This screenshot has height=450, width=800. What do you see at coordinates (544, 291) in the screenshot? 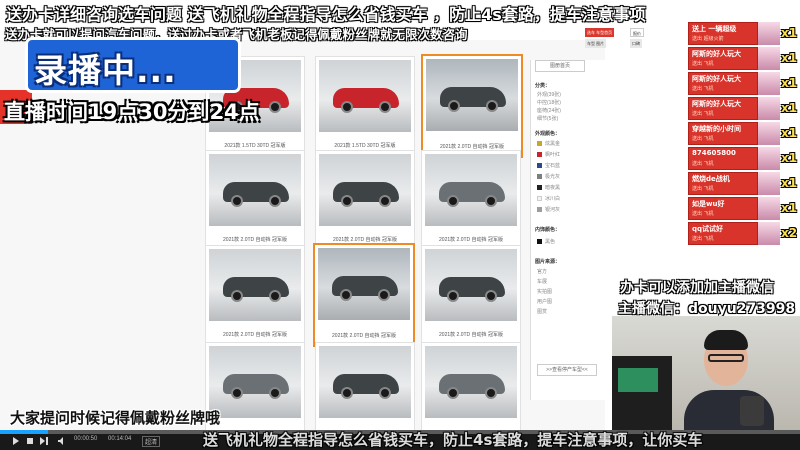
I see `filter-option: 实拍图` at bounding box center [544, 291].